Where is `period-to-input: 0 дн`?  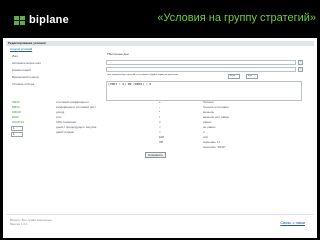 period-to-input: 0 дн is located at coordinates (252, 76).